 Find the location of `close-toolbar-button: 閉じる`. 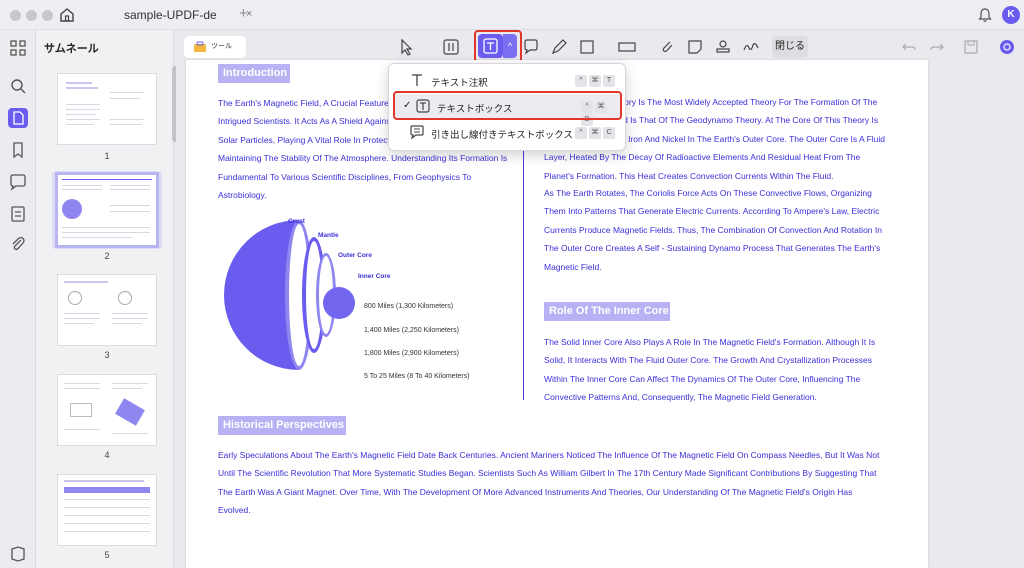

close-toolbar-button: 閉じる is located at coordinates (790, 47).